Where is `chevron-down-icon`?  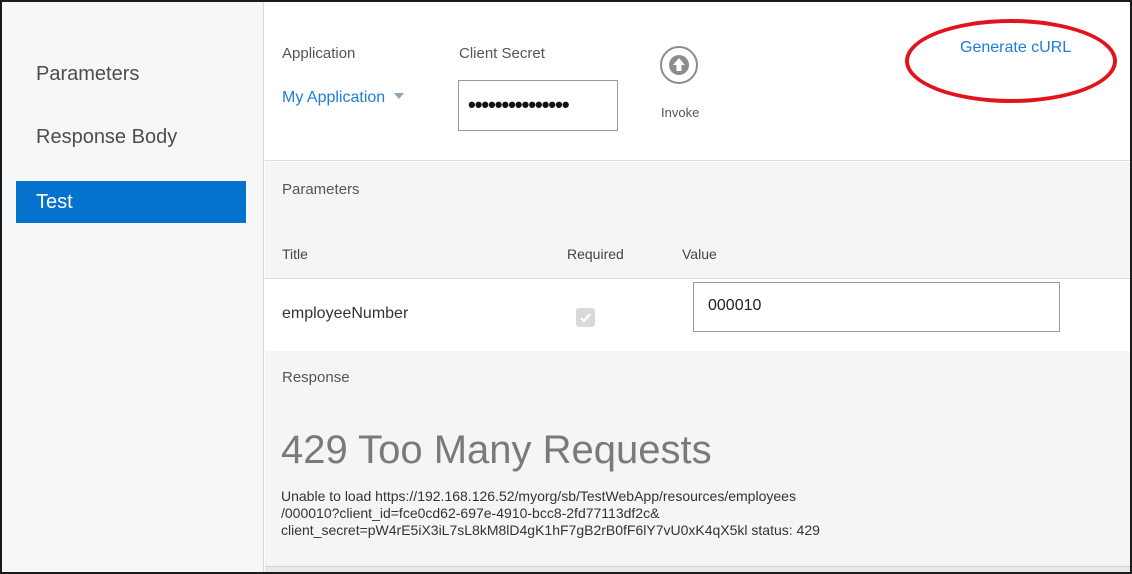
chevron-down-icon is located at coordinates (399, 96).